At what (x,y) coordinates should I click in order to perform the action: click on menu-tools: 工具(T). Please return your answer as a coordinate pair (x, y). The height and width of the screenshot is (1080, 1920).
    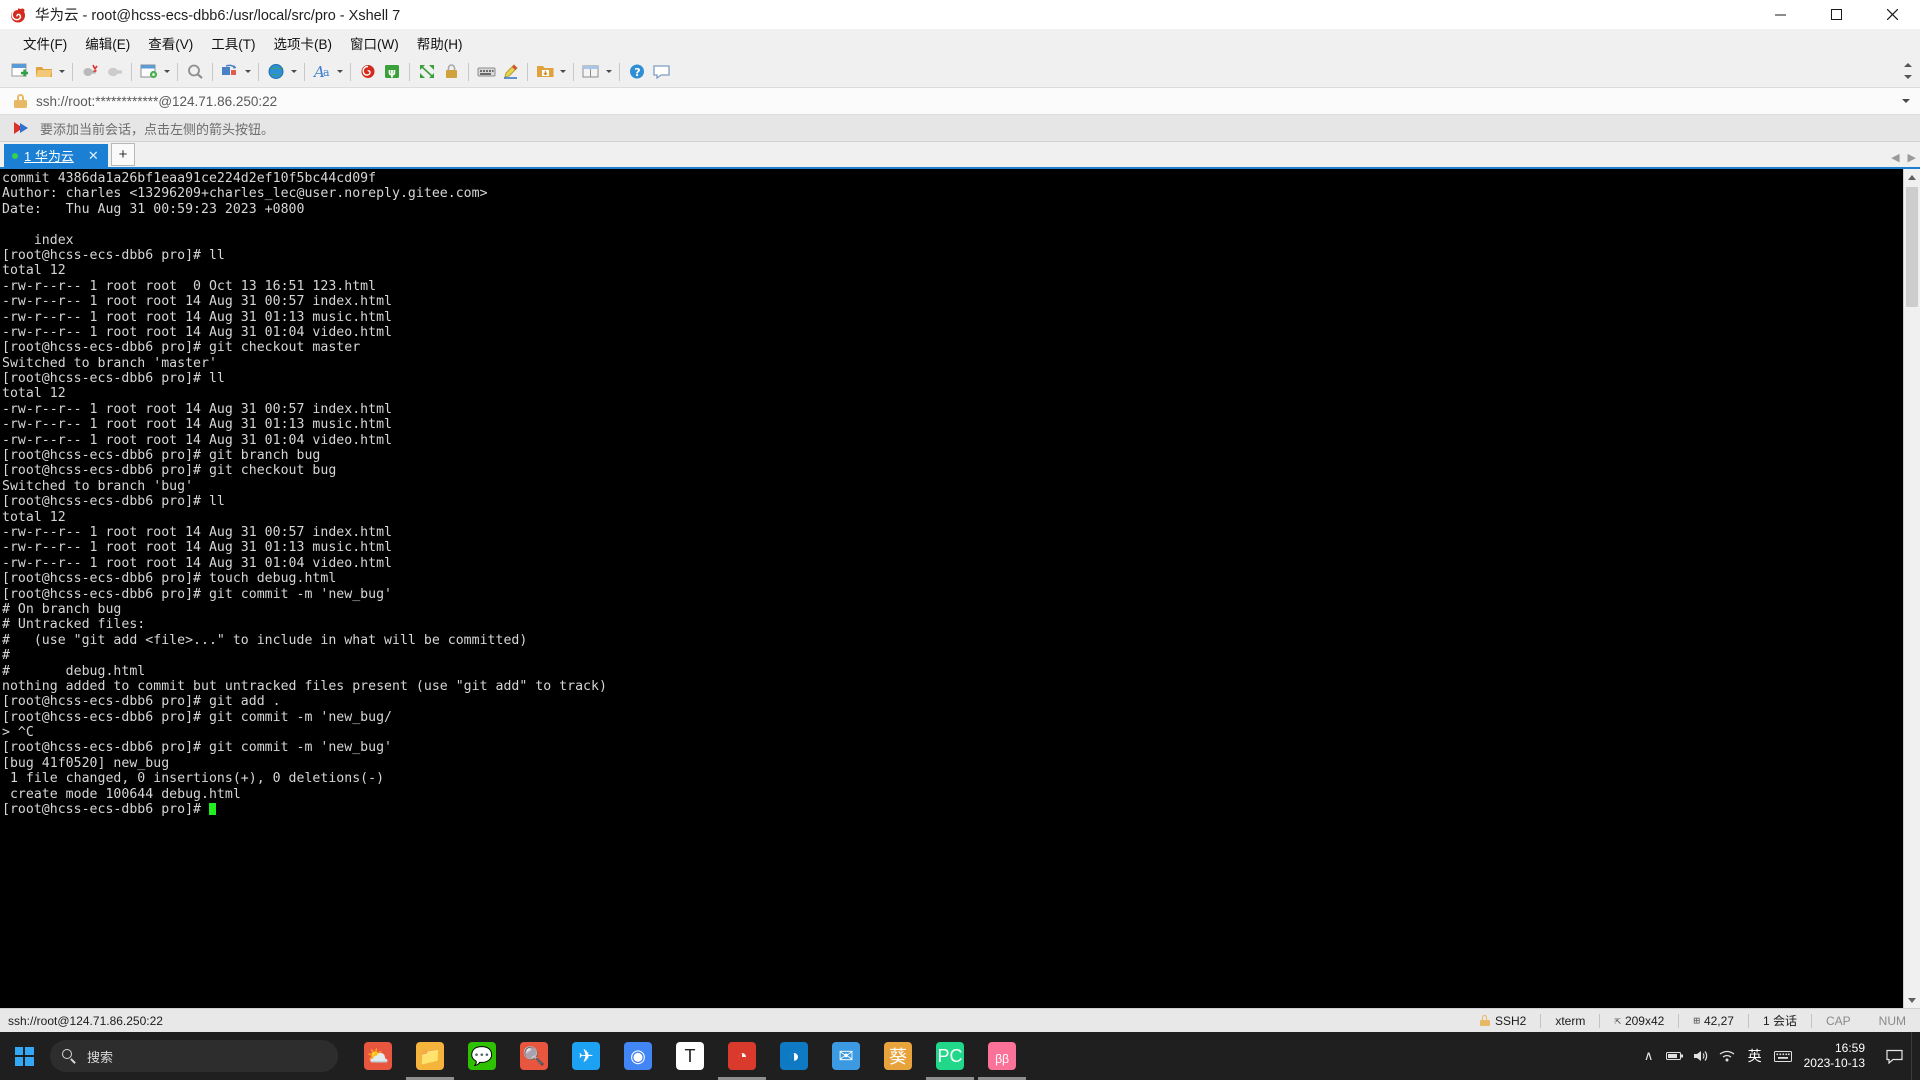
    Looking at the image, I should click on (233, 43).